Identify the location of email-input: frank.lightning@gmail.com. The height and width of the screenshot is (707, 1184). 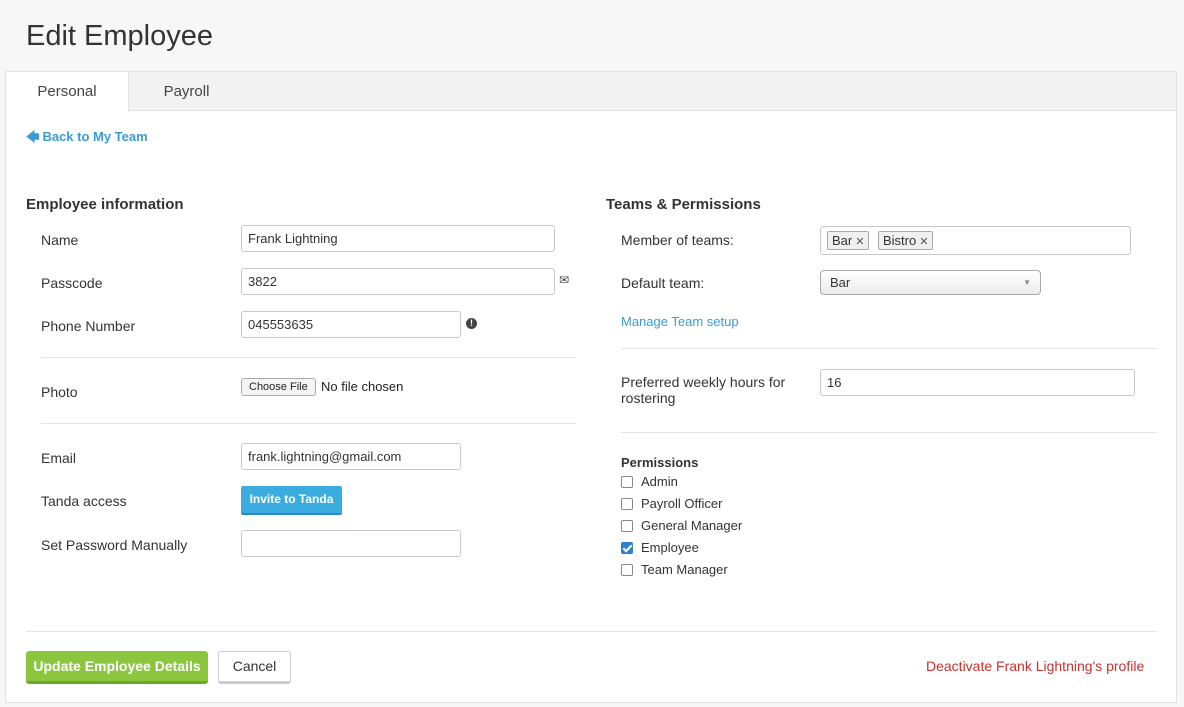
(351, 456).